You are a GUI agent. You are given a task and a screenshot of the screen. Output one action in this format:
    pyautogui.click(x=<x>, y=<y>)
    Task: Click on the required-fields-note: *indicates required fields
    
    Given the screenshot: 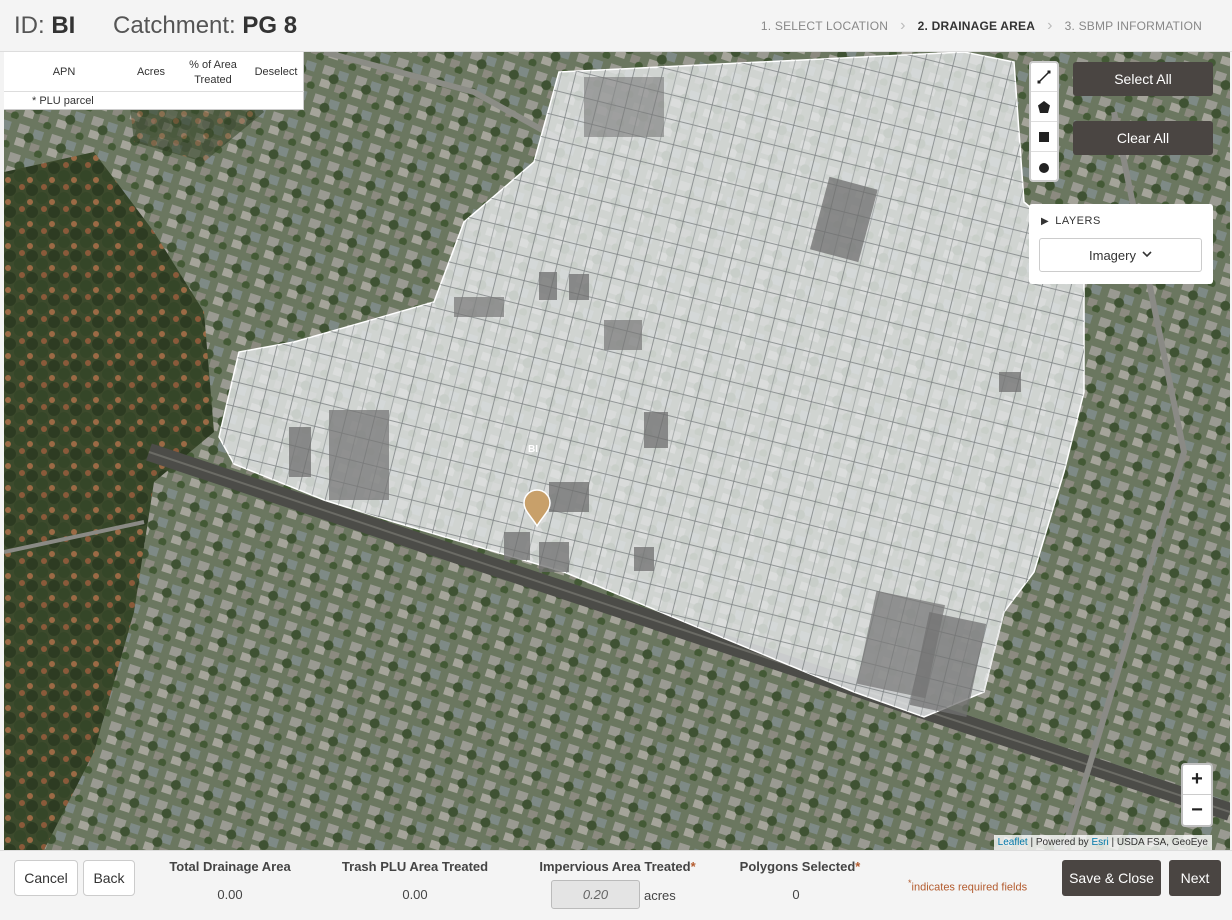 What is the action you would take?
    pyautogui.click(x=967, y=886)
    